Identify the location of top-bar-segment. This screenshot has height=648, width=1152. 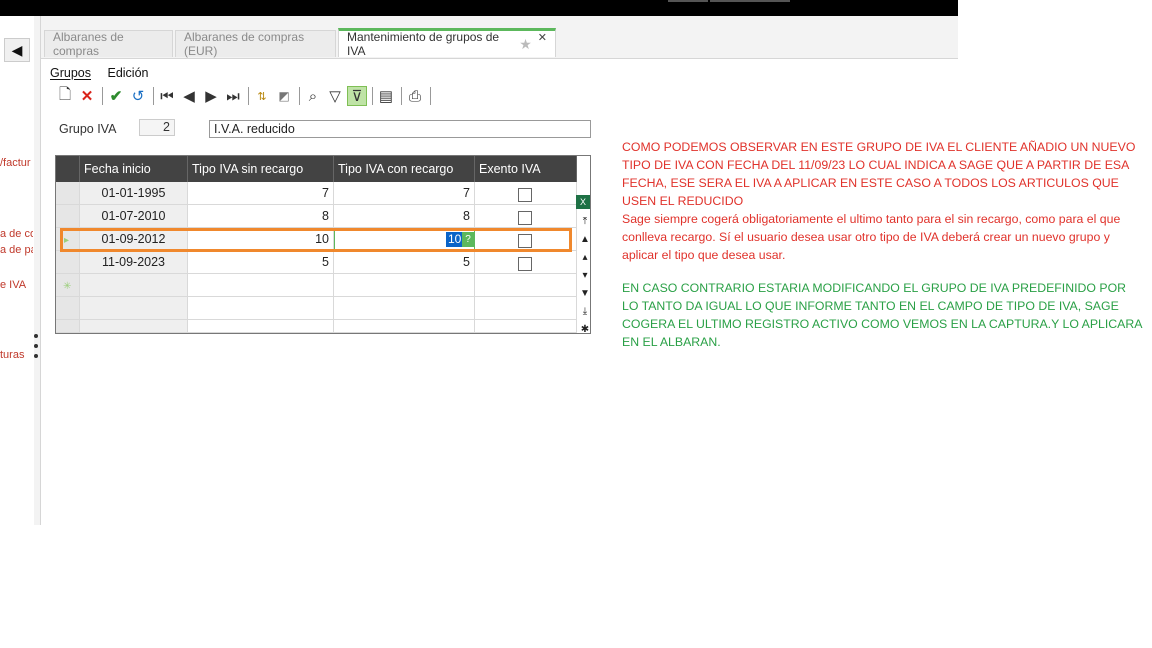
(688, 1).